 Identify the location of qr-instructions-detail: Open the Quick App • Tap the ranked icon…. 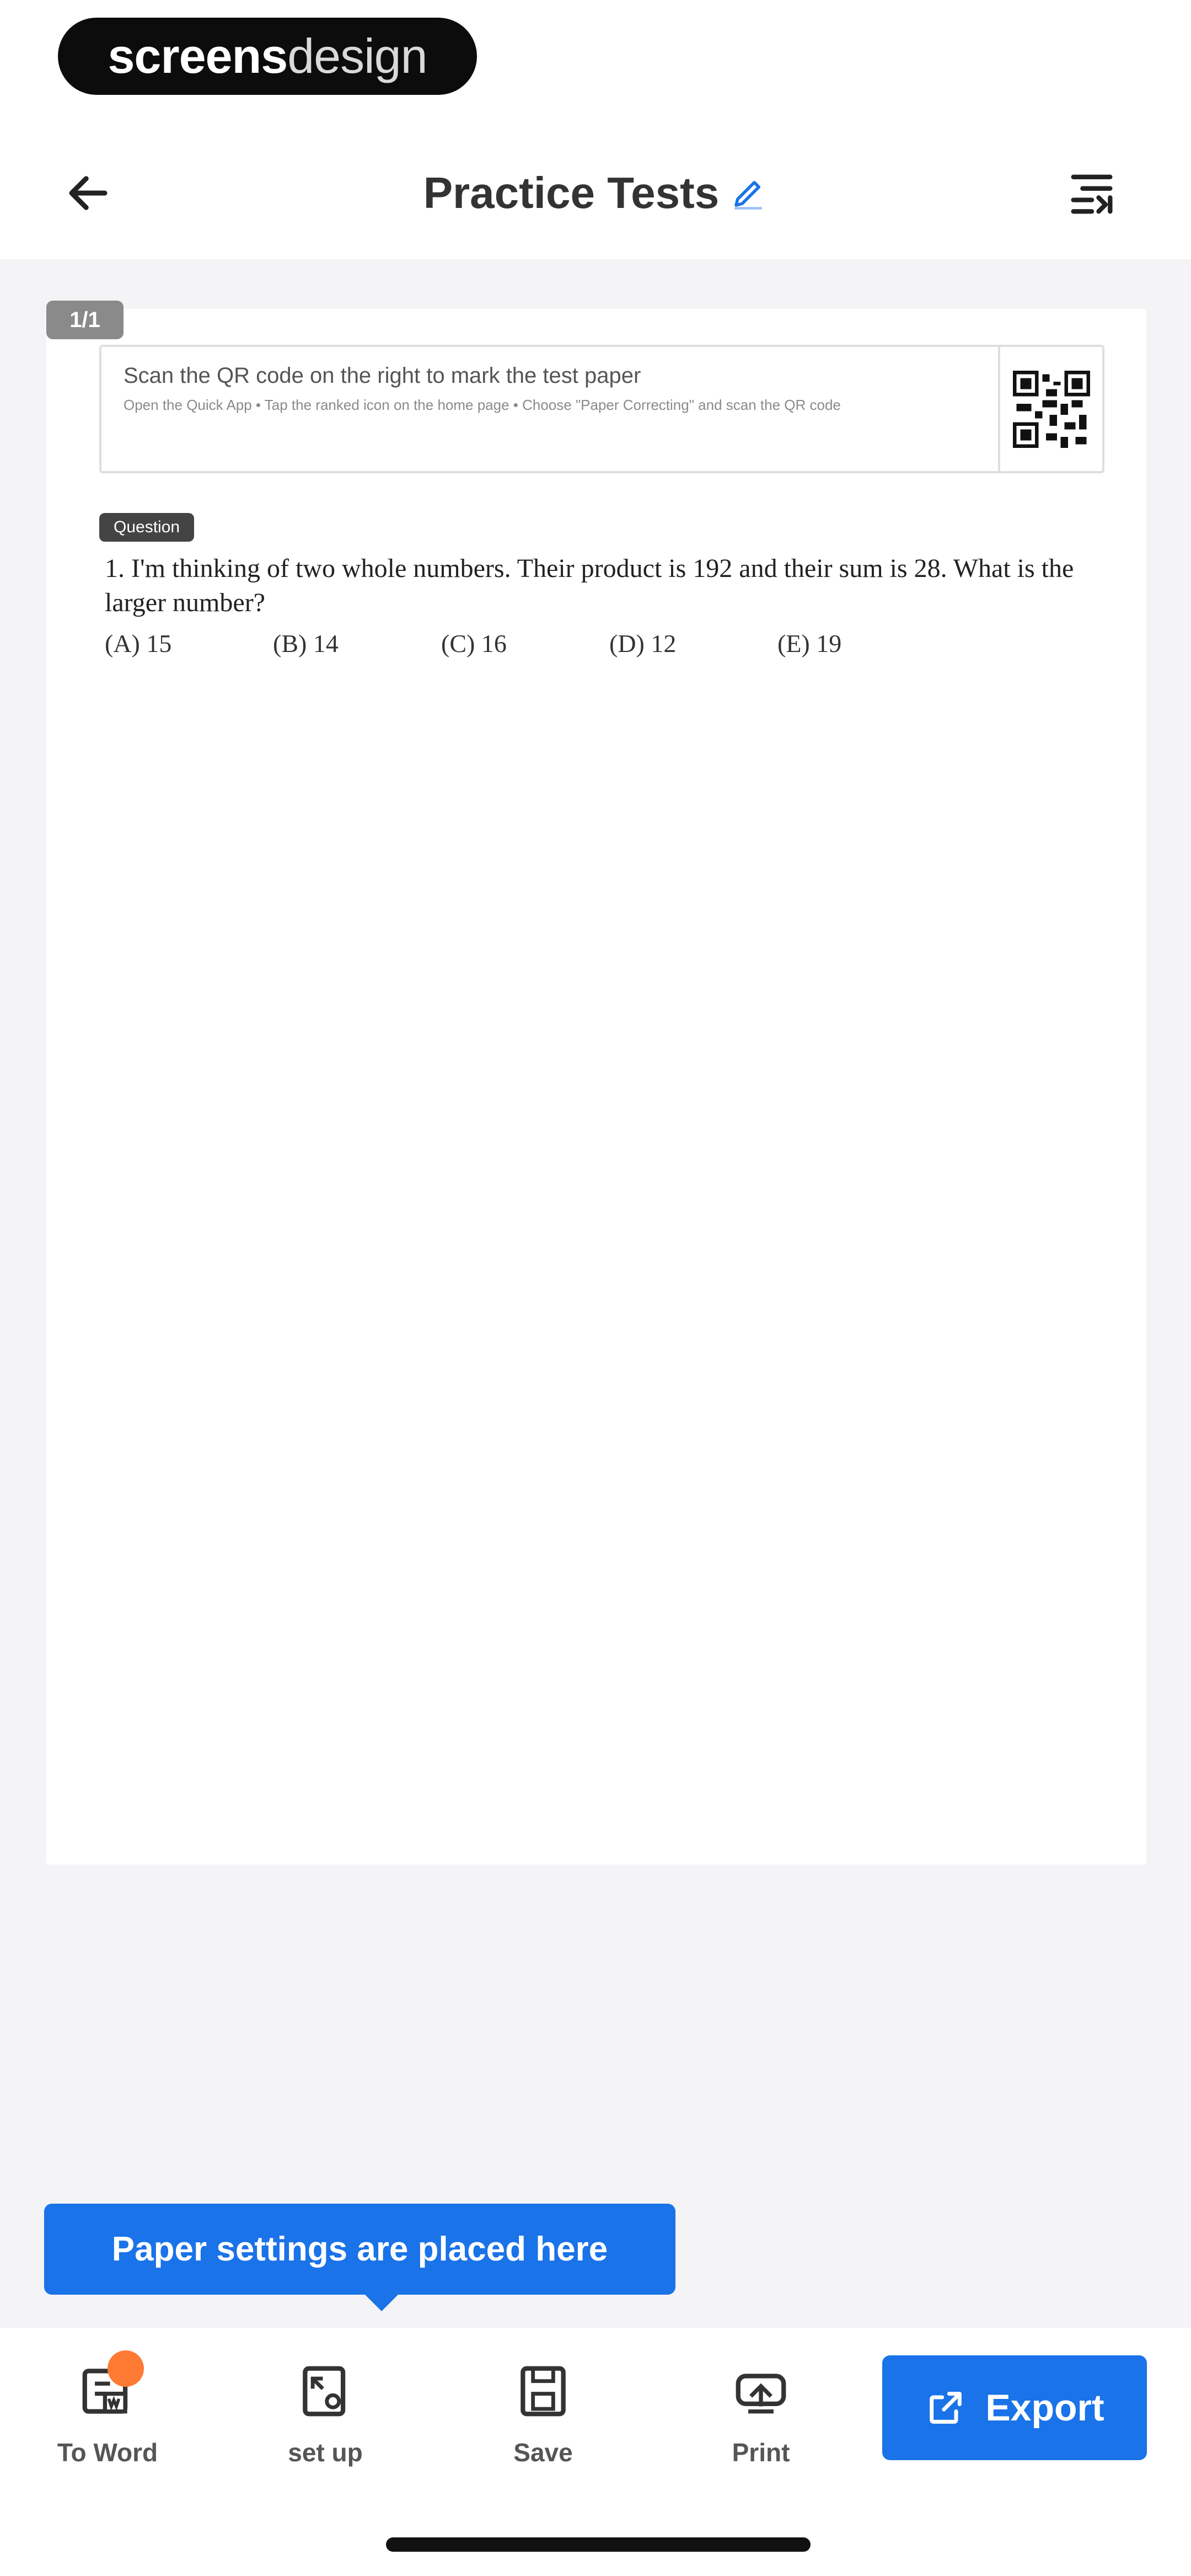
(482, 405).